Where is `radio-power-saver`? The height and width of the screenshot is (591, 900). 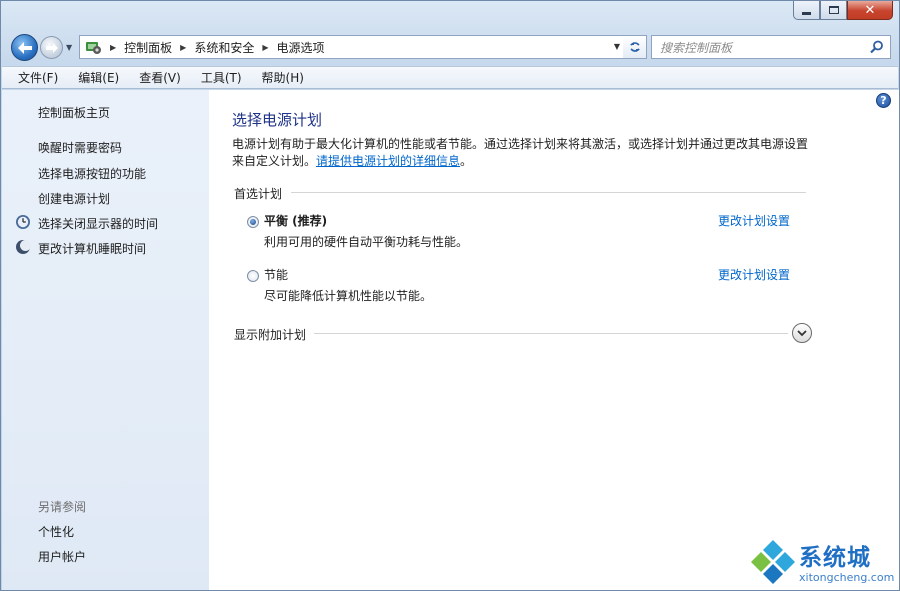 radio-power-saver is located at coordinates (253, 276).